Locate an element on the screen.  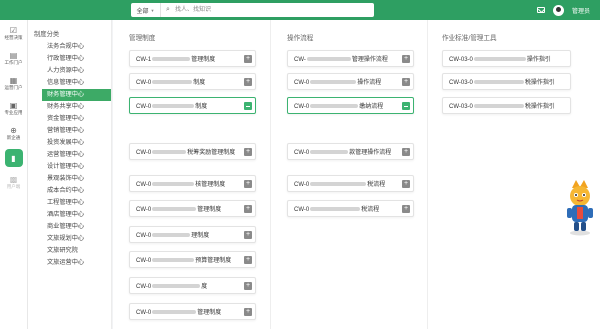
plus-circle-icon: ⊕ is located at coordinates (13, 130).